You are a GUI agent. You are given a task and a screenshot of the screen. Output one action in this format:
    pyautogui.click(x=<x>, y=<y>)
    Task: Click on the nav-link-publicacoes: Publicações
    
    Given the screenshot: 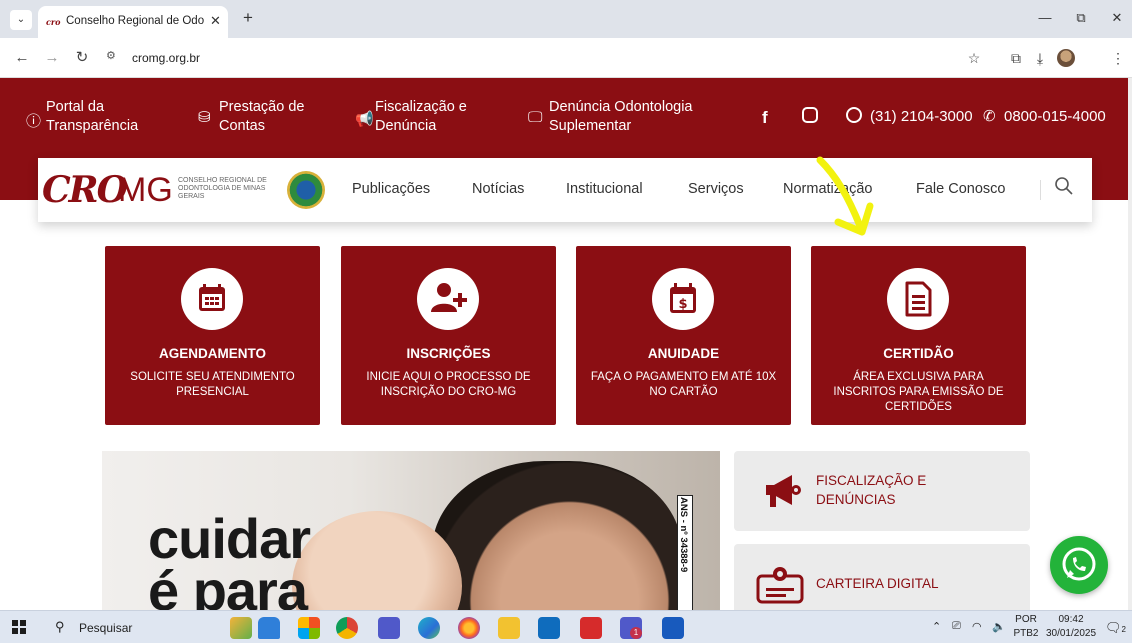 What is the action you would take?
    pyautogui.click(x=391, y=189)
    